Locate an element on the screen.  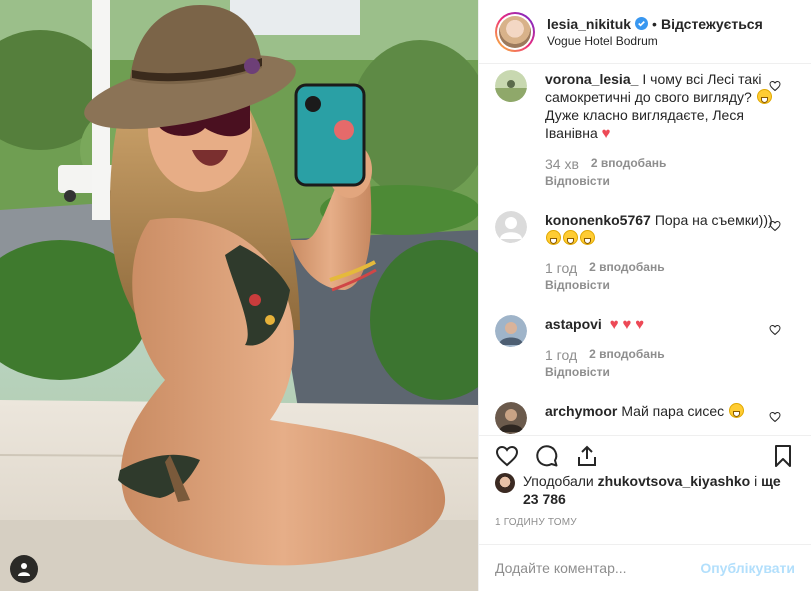
user-tag-button is located at coordinates (24, 569).